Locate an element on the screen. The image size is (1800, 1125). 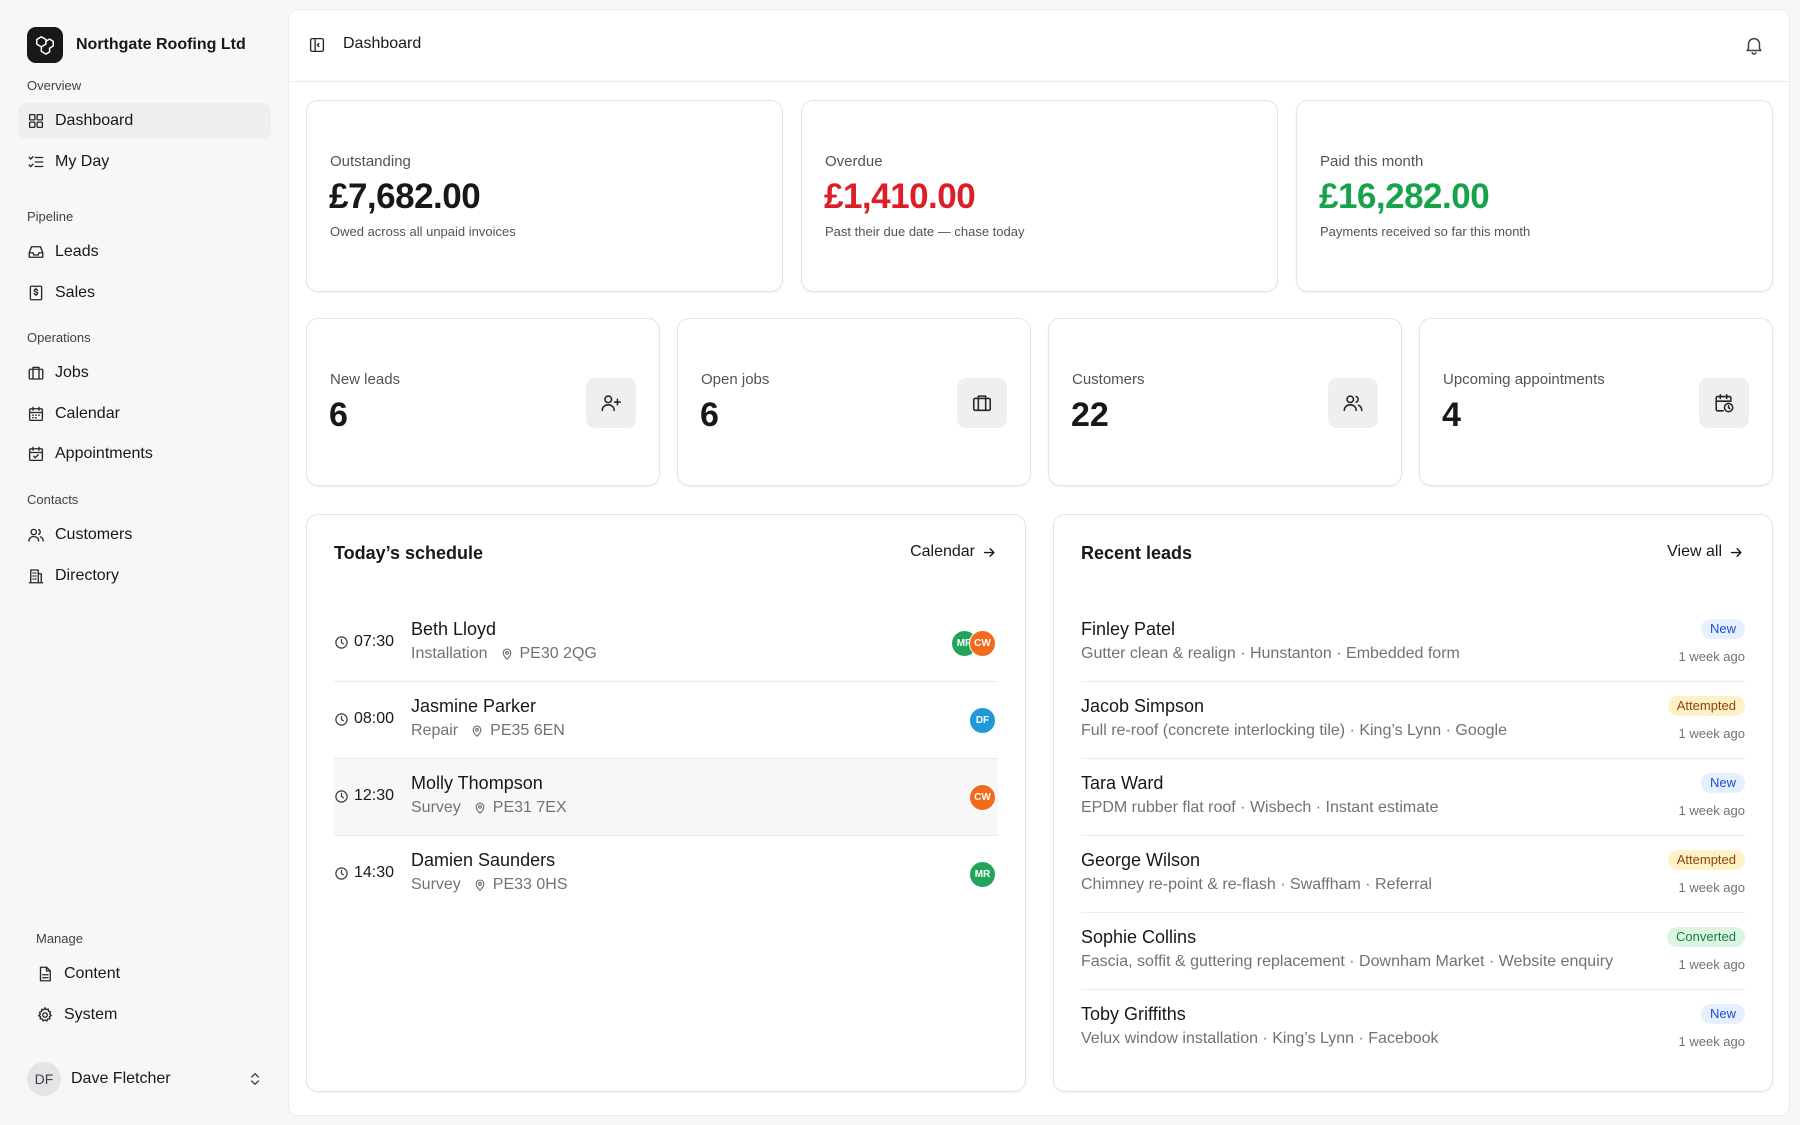
calendar-link: Calendar is located at coordinates (953, 552).